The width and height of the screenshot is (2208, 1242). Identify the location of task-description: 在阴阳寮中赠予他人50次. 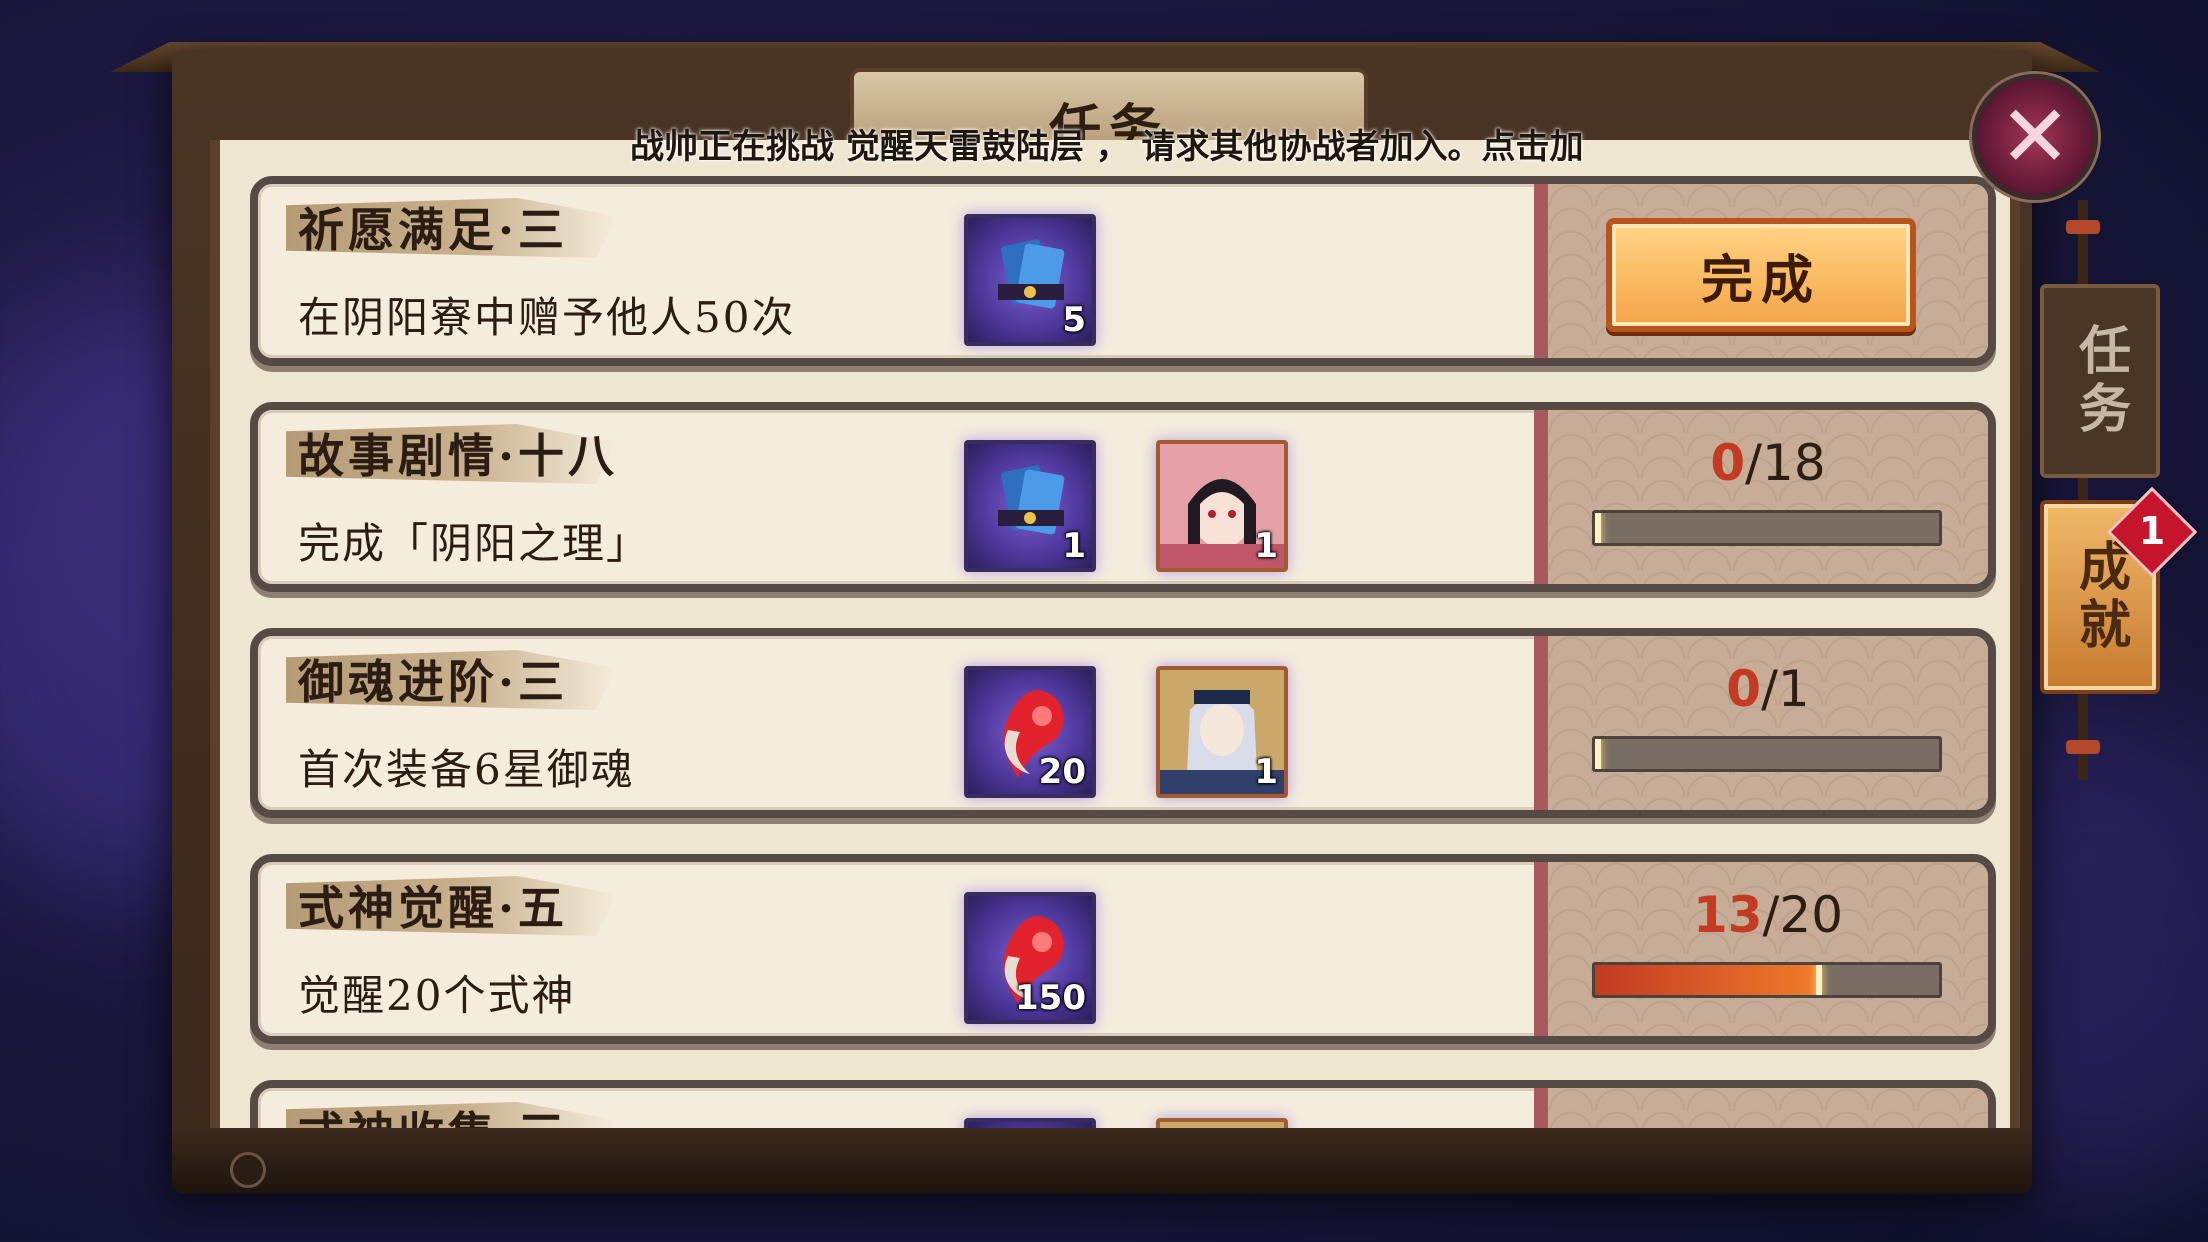
(547, 317).